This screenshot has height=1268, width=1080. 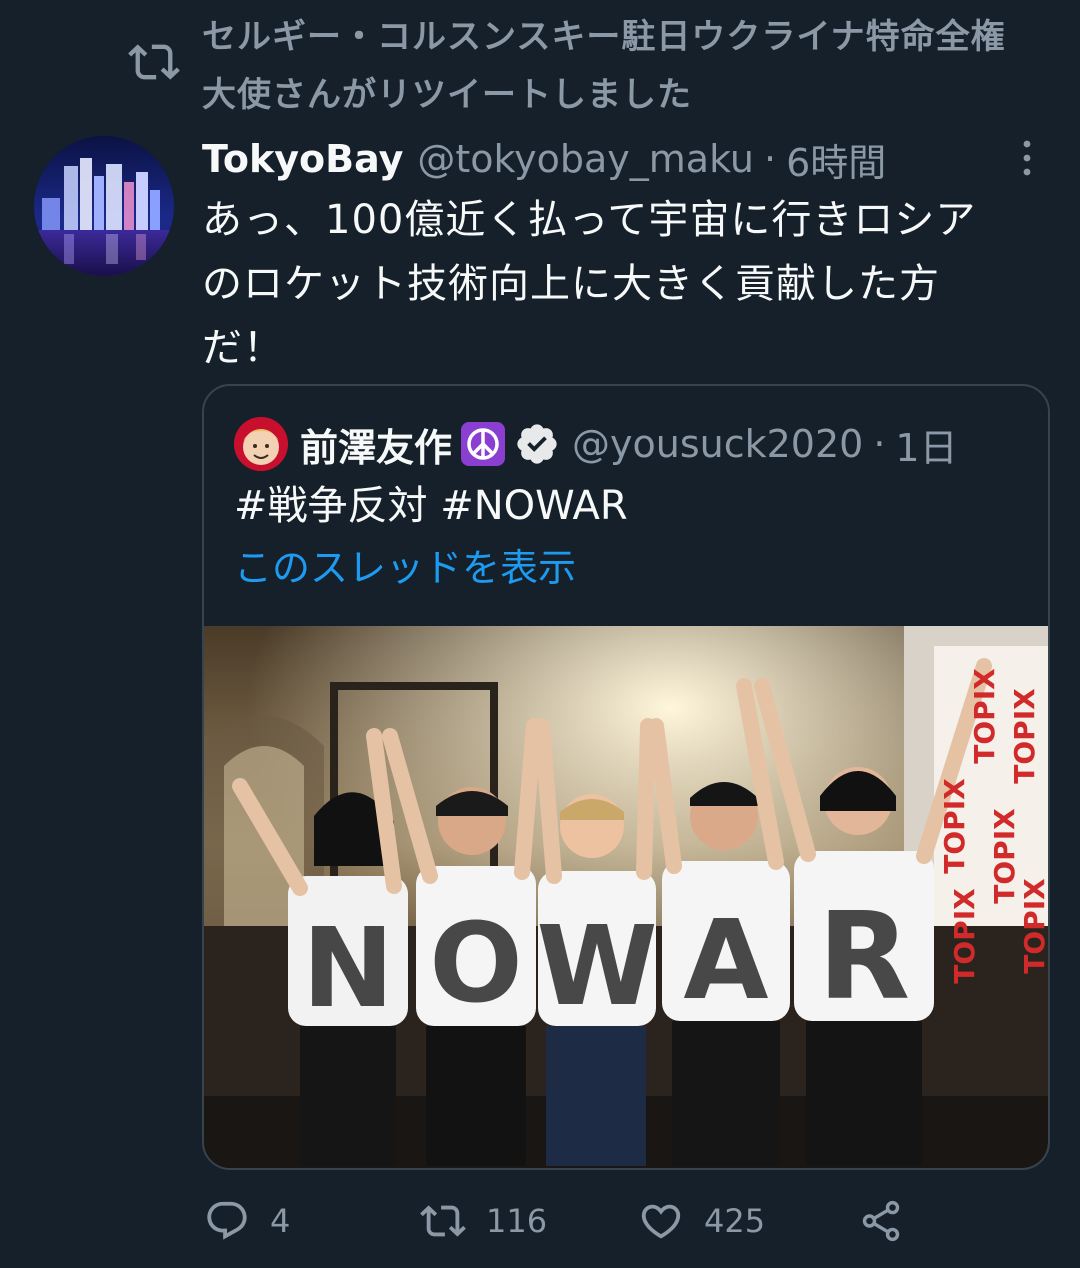 What do you see at coordinates (227, 1220) in the screenshot?
I see `reply-icon` at bounding box center [227, 1220].